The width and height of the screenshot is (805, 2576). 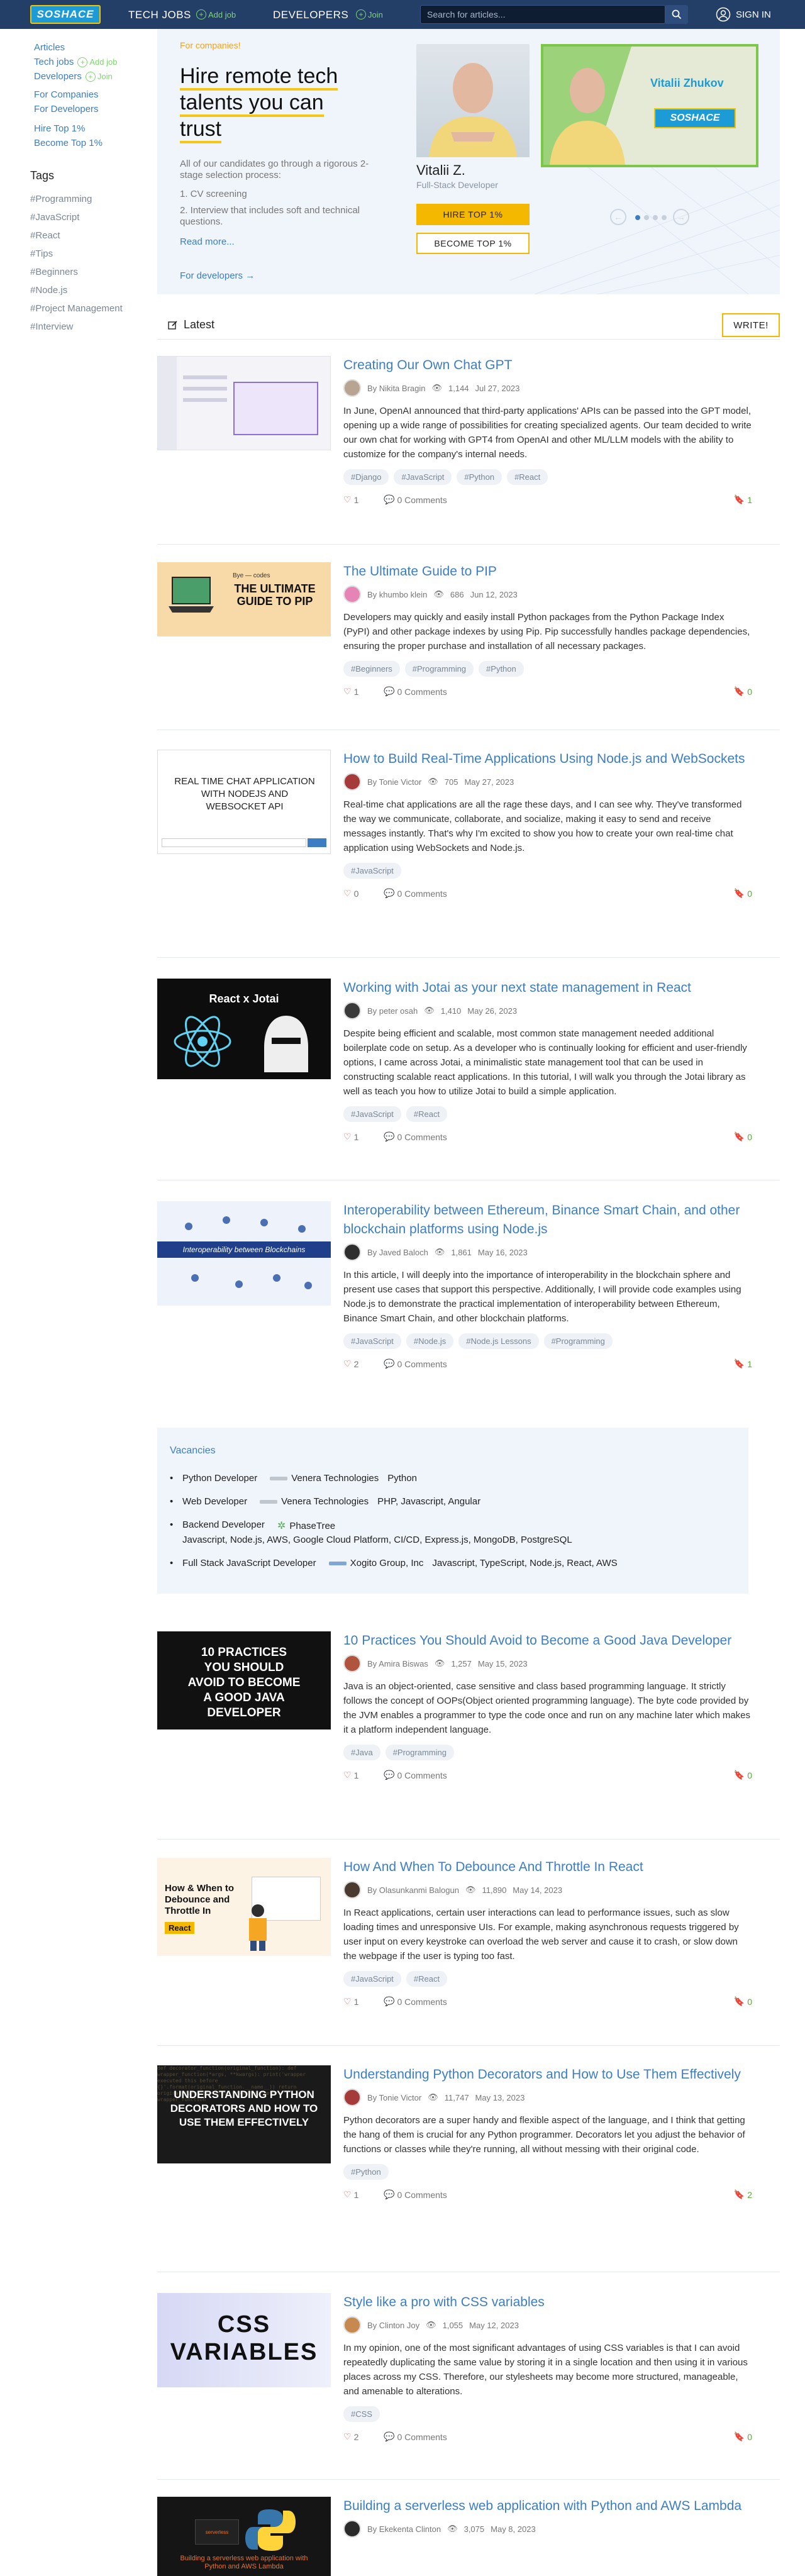 I want to click on sidebar-tag: #JavaScript, so click(x=90, y=217).